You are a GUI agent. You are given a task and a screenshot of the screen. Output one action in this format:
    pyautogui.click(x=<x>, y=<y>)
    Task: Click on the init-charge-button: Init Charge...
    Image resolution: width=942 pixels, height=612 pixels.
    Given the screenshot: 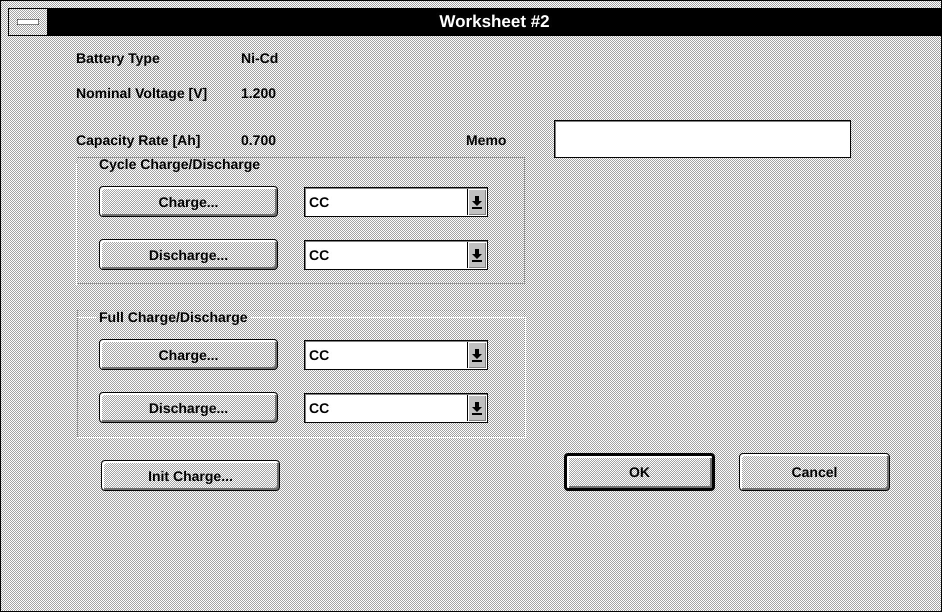 What is the action you would take?
    pyautogui.click(x=190, y=475)
    